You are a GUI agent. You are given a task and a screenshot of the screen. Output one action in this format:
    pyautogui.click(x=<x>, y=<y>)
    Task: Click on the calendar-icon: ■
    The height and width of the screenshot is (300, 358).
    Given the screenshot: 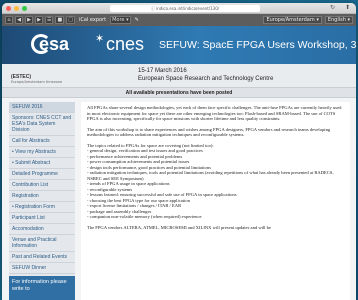 What is the action you would take?
    pyautogui.click(x=60, y=20)
    